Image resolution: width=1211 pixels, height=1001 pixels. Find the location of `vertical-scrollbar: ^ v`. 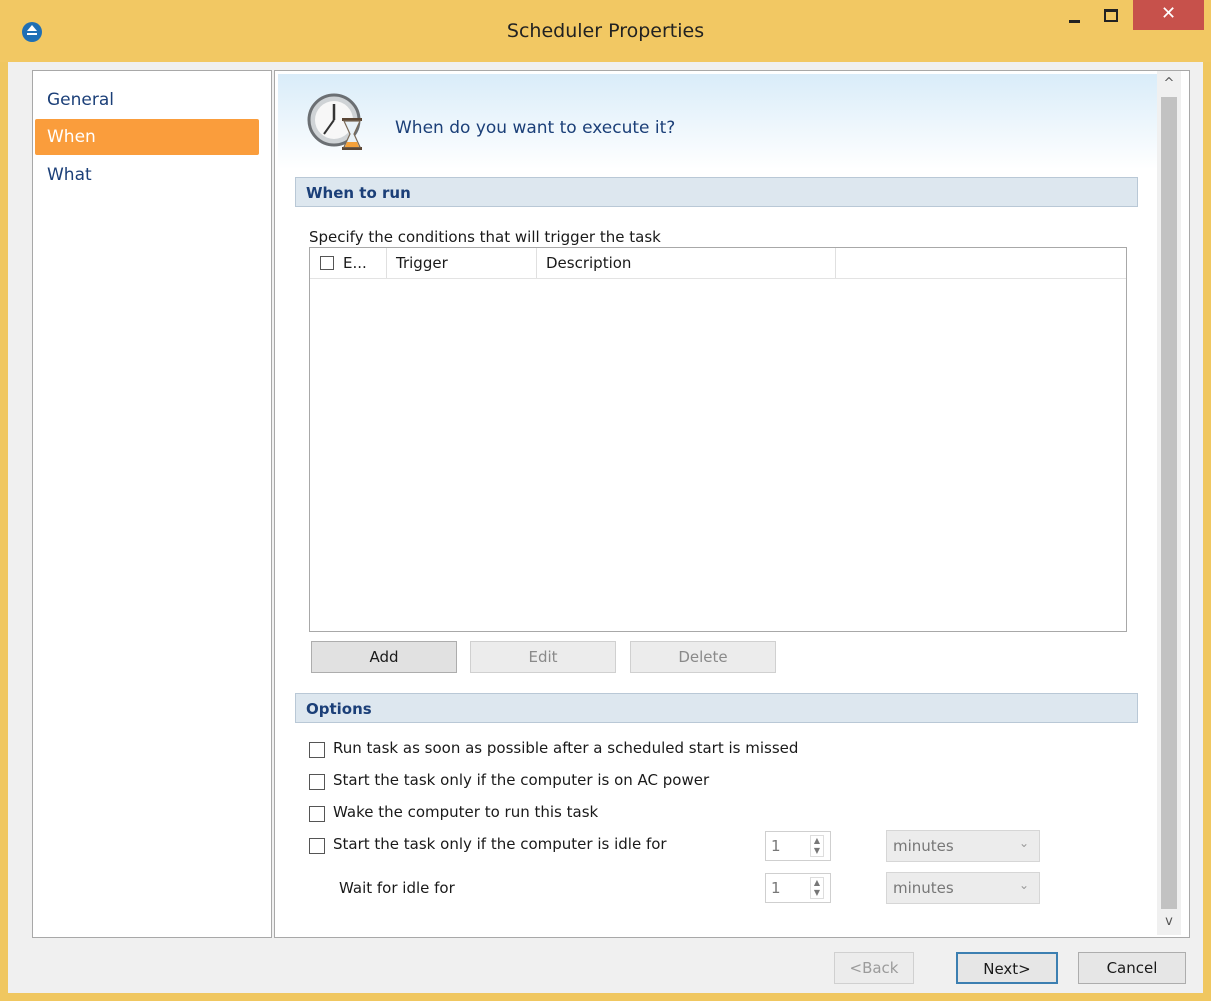

vertical-scrollbar: ^ v is located at coordinates (1169, 503).